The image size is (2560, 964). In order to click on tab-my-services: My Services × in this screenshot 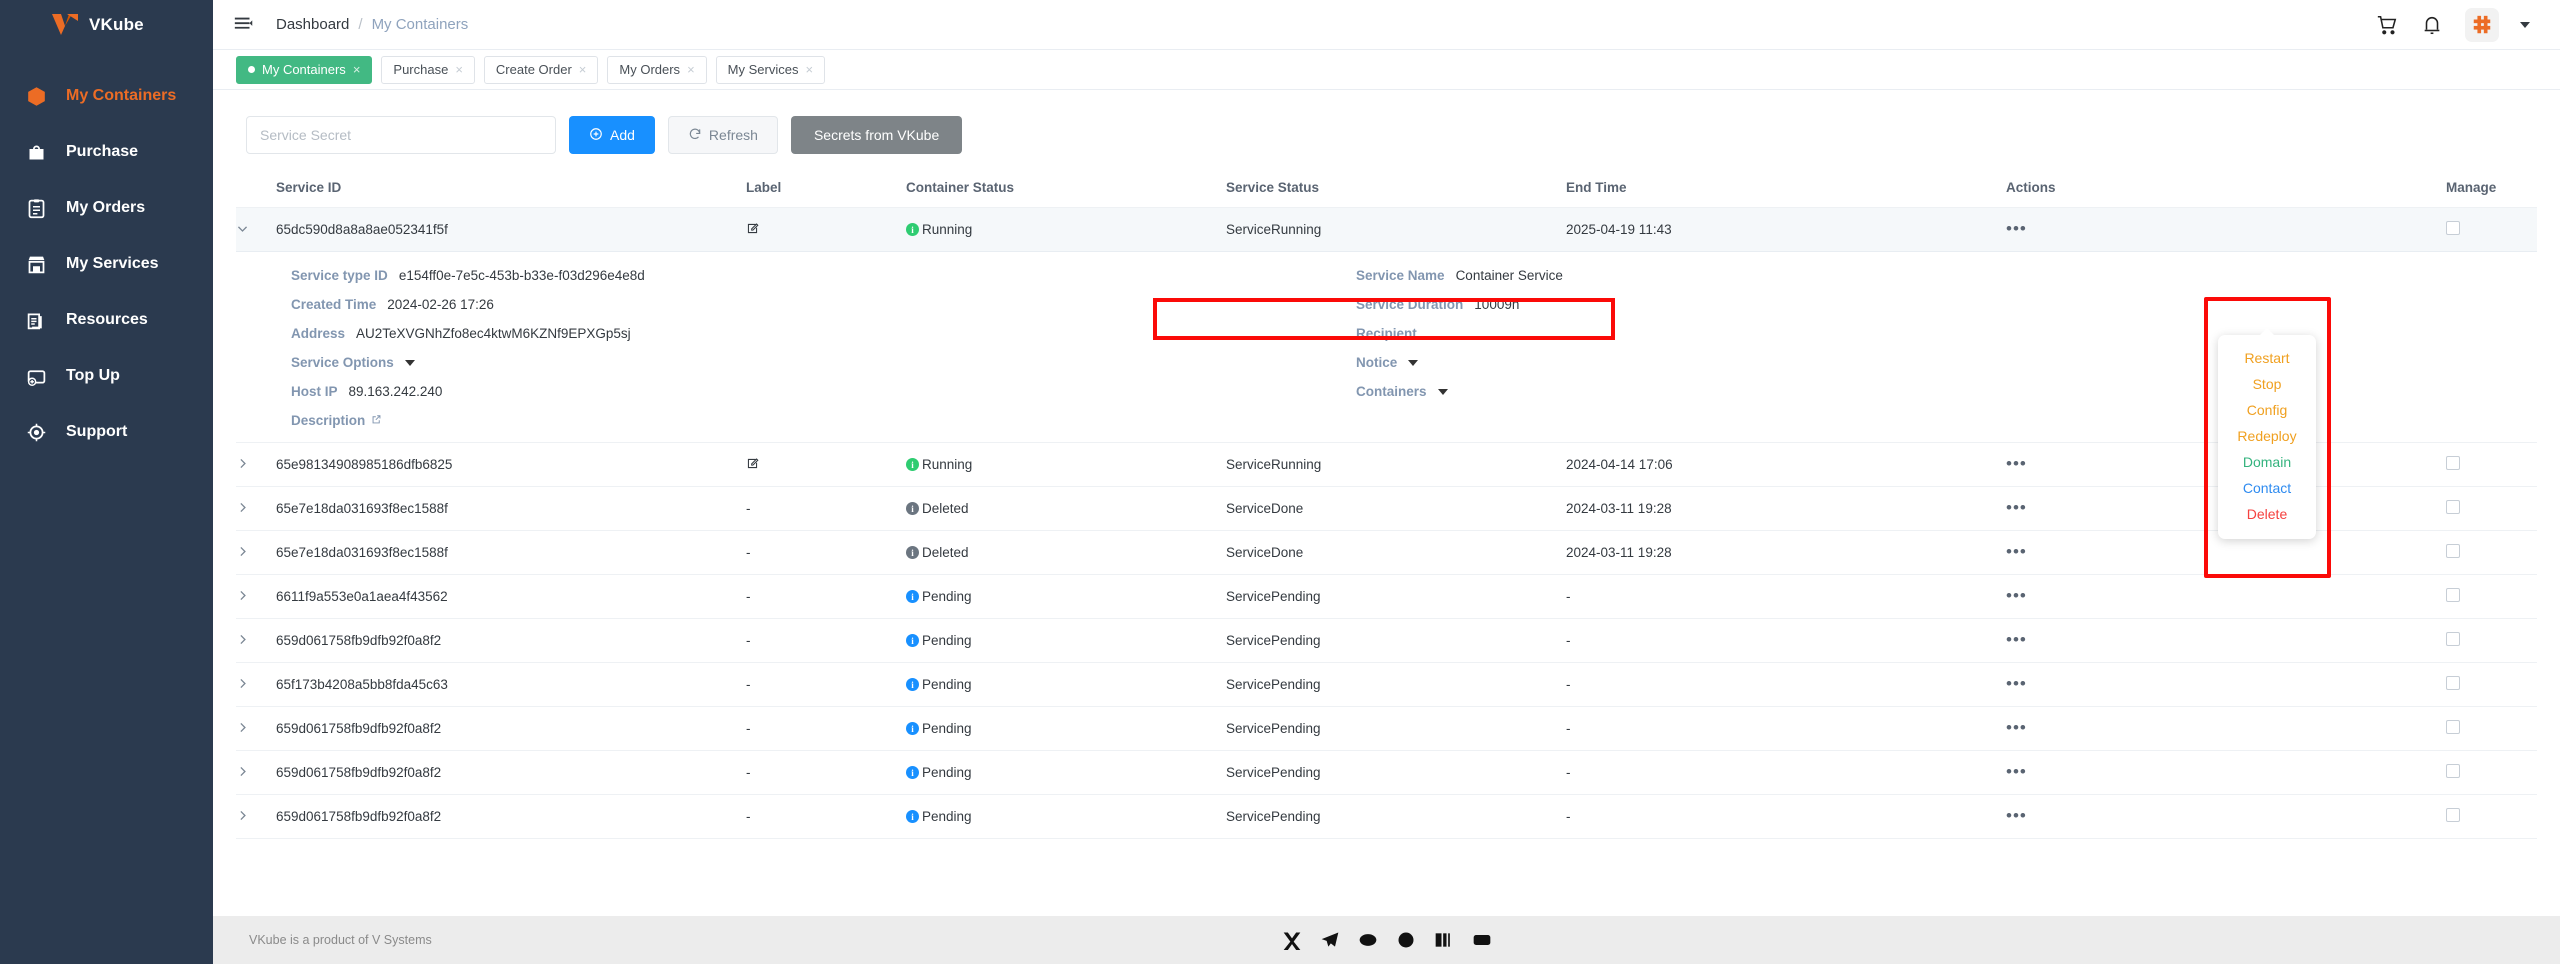, I will do `click(770, 69)`.